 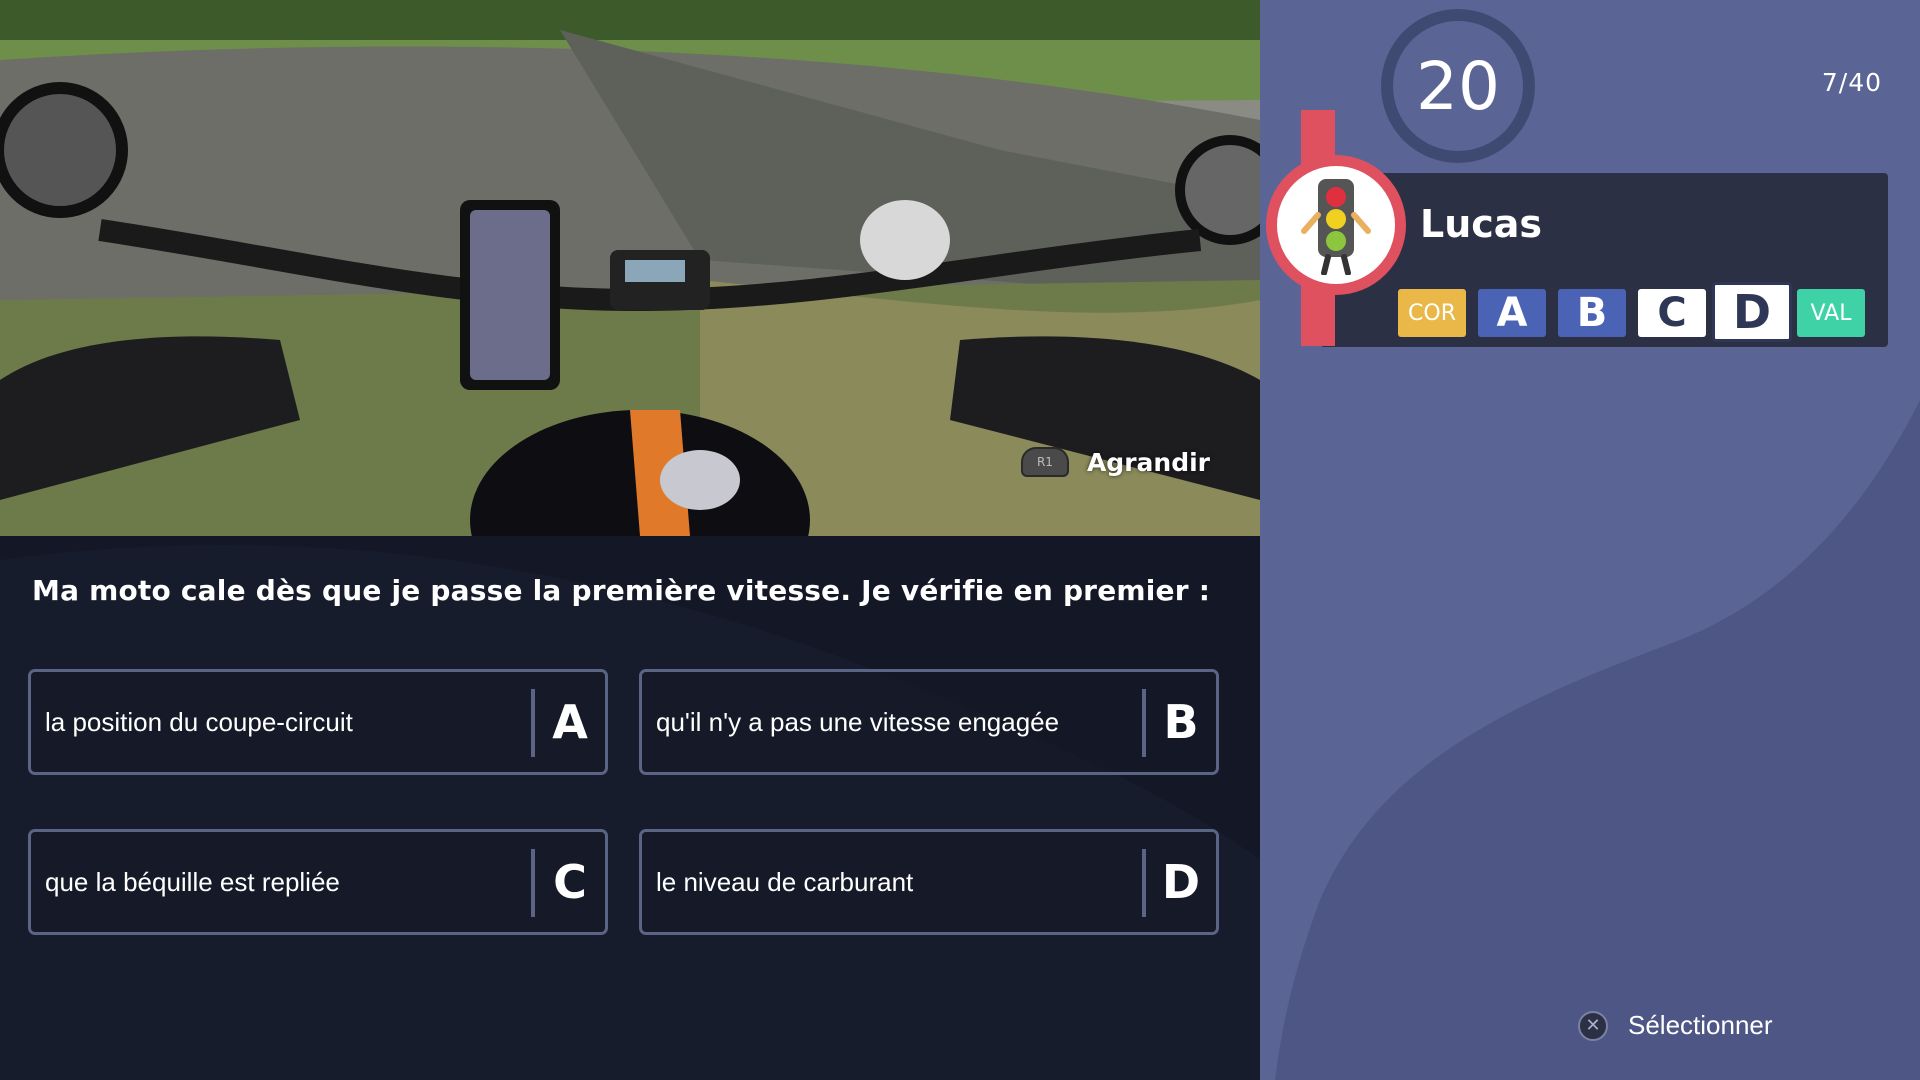 I want to click on answer-letter: A, so click(x=570, y=722).